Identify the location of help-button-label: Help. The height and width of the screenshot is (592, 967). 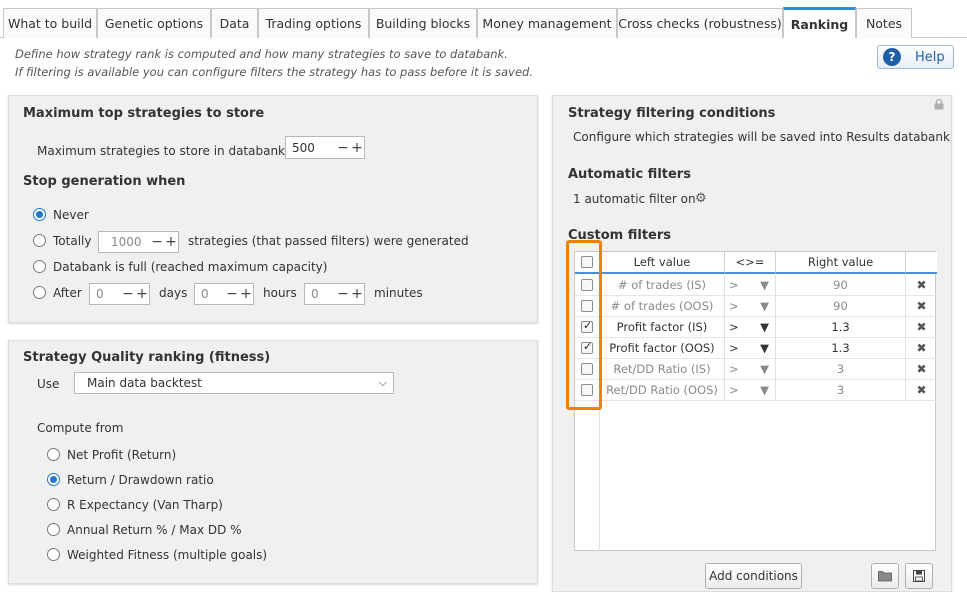
(930, 57).